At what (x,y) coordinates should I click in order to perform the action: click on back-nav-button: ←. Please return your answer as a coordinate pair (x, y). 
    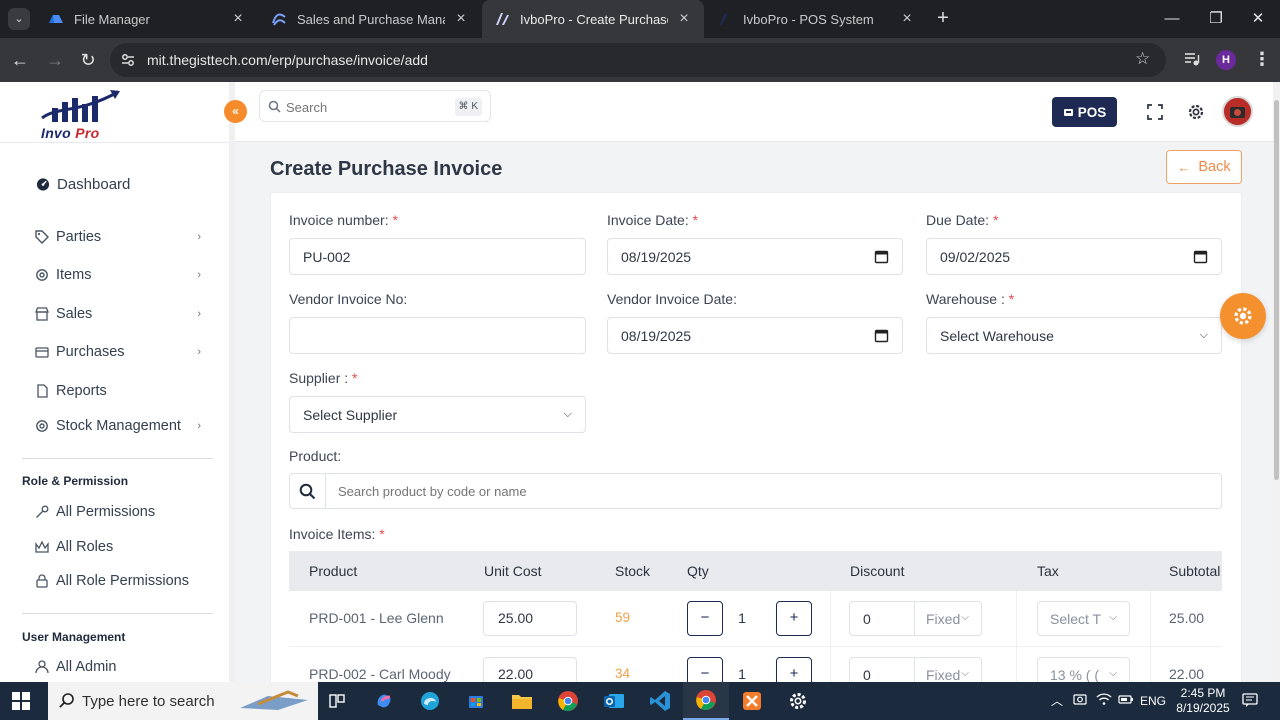
    Looking at the image, I should click on (20, 60).